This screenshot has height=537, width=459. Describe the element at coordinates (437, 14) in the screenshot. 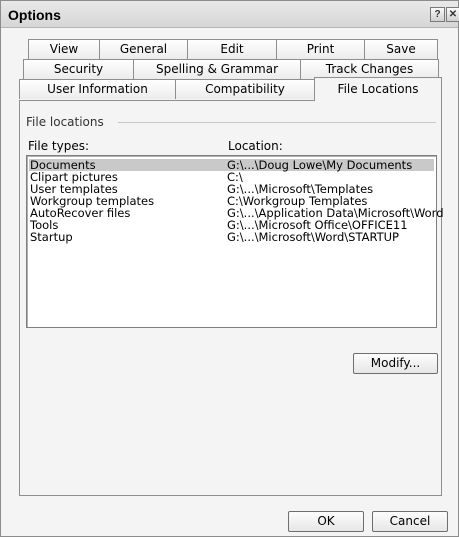

I see `help-icon: ?` at that location.